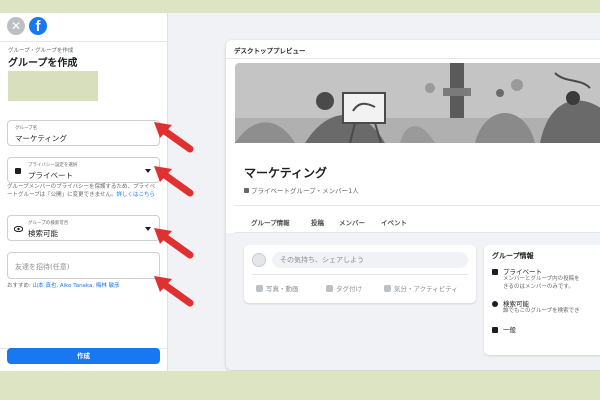  What do you see at coordinates (83, 356) in the screenshot?
I see `create-button: 作成` at bounding box center [83, 356].